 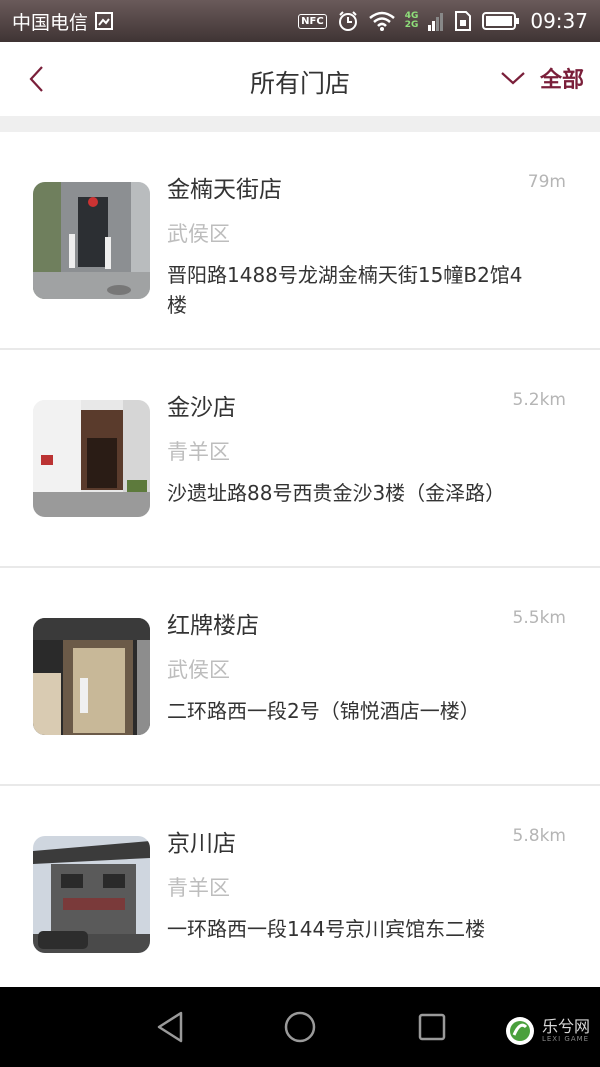 I want to click on watermark-text: 乐兮网, so click(x=565, y=1026).